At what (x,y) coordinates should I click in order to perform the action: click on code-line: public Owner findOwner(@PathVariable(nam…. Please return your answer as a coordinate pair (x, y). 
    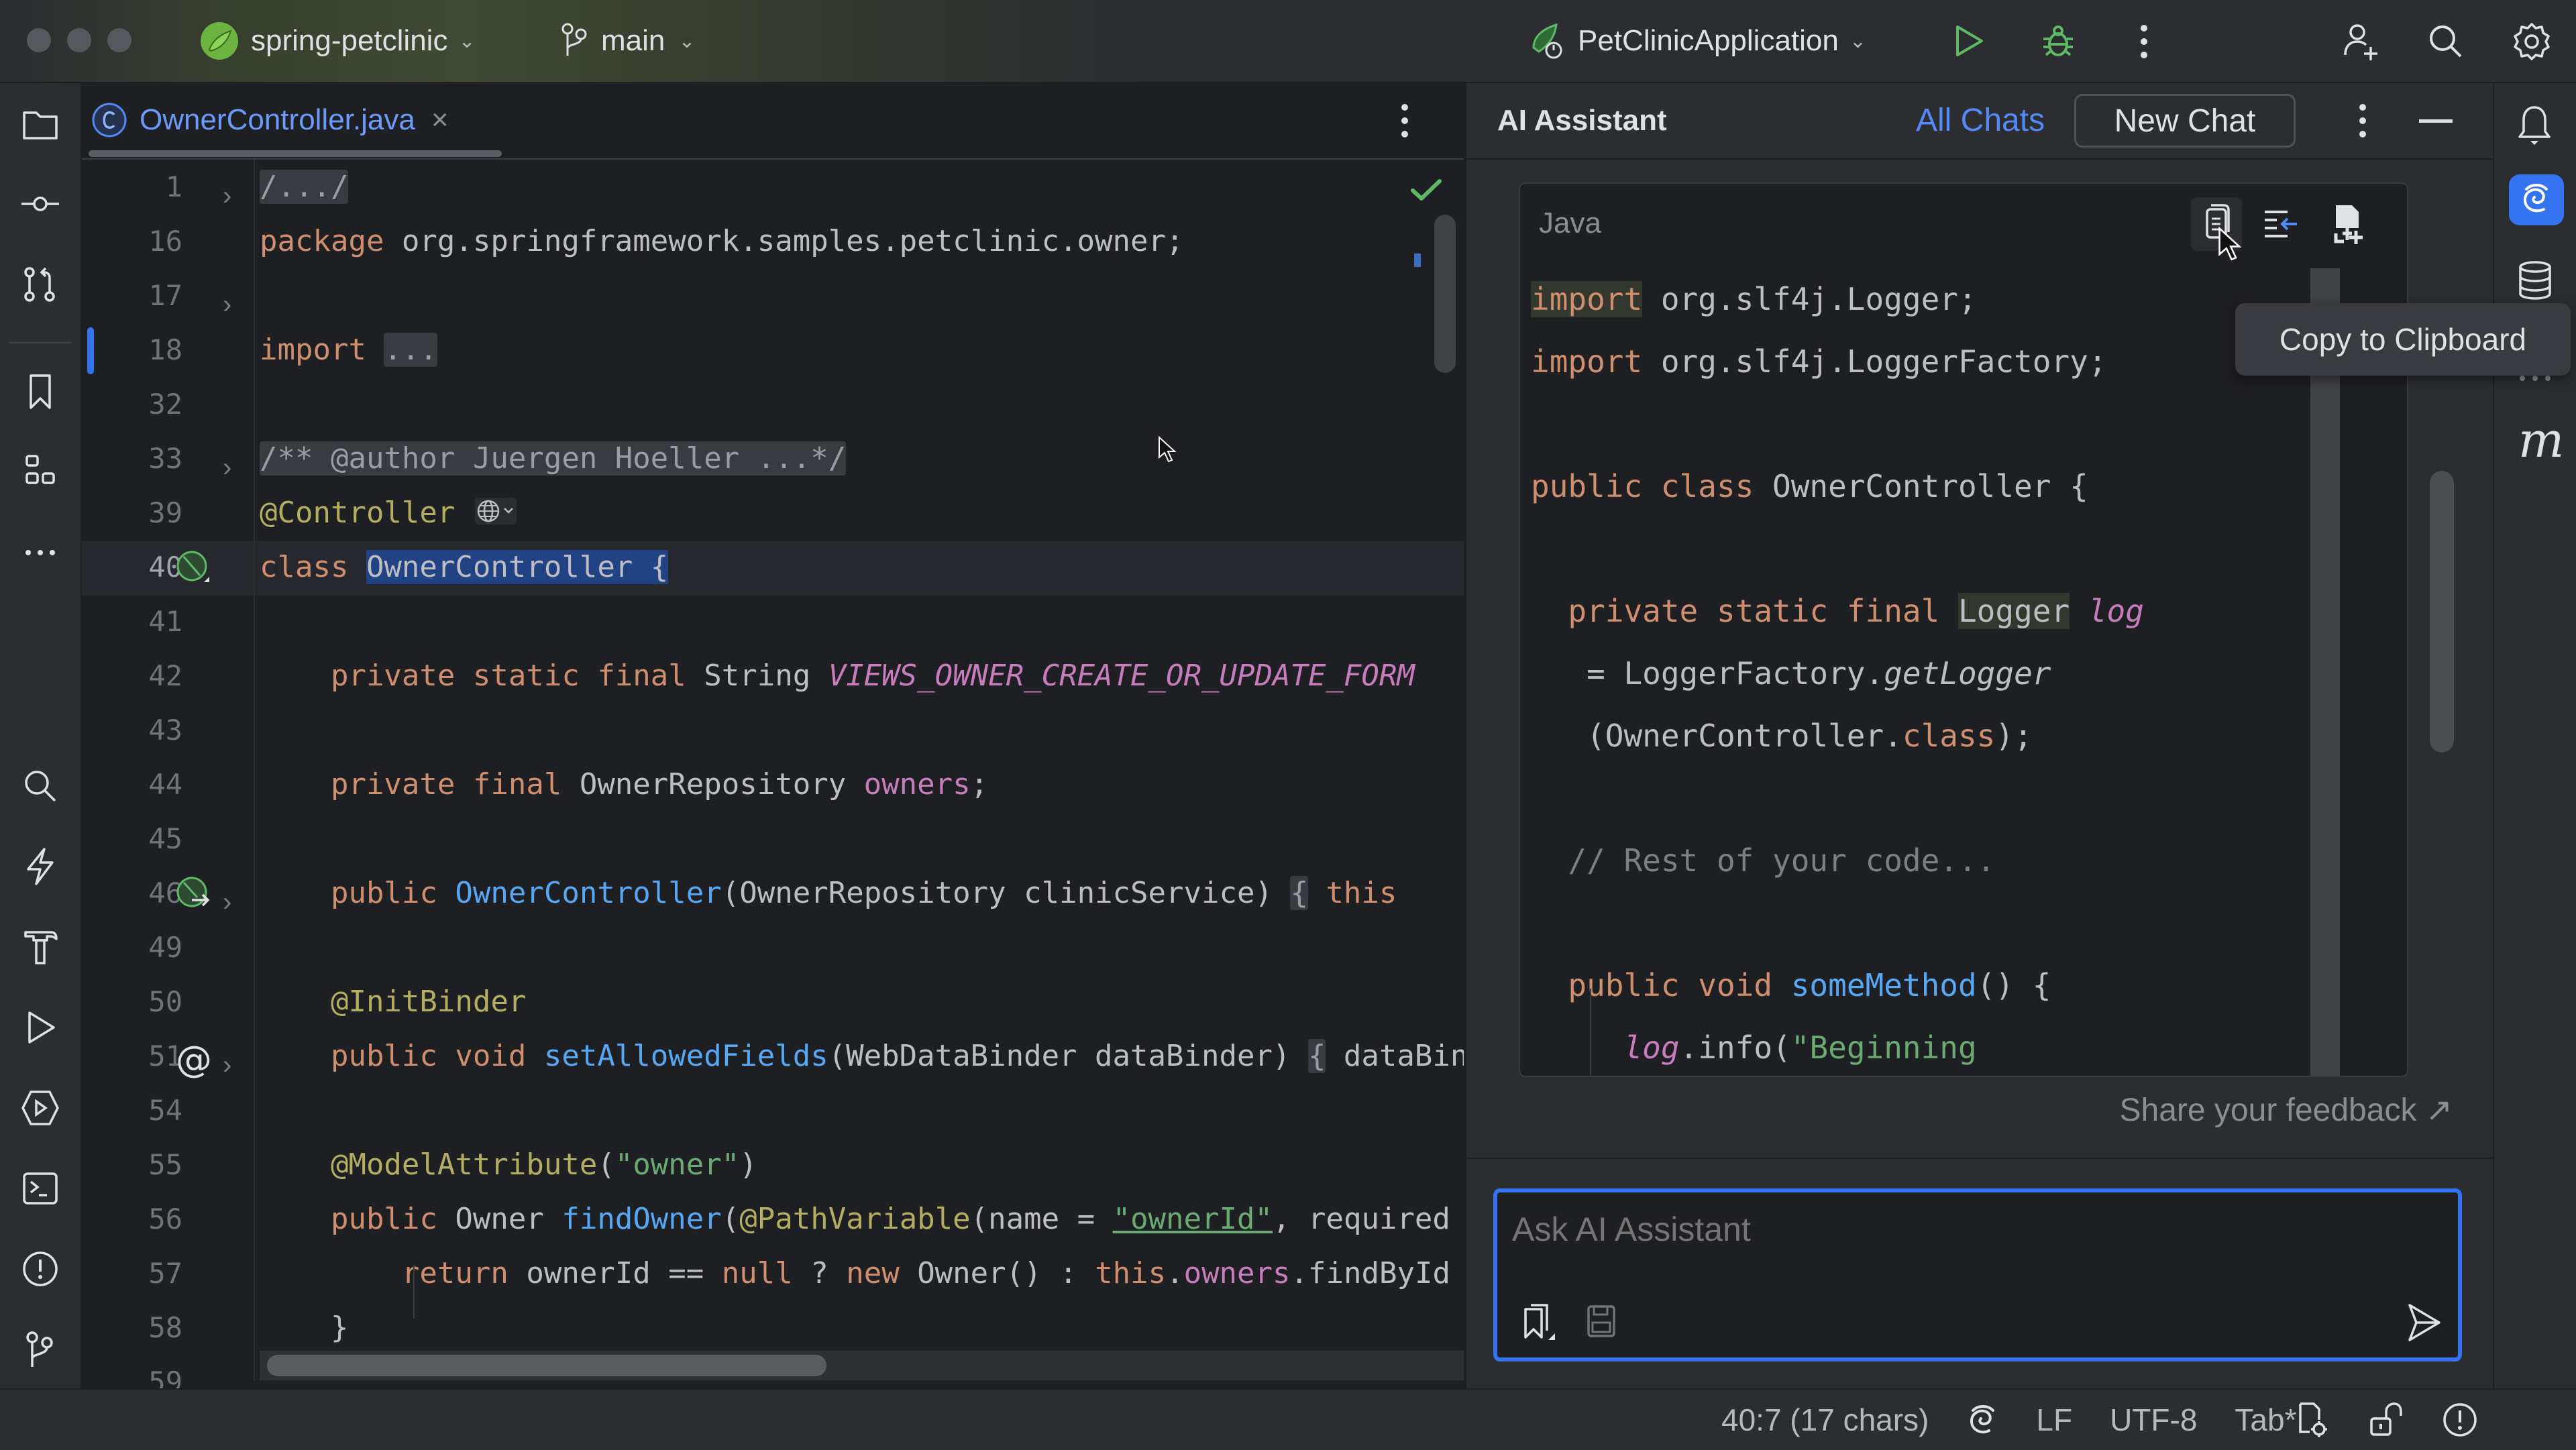
    Looking at the image, I should click on (855, 1219).